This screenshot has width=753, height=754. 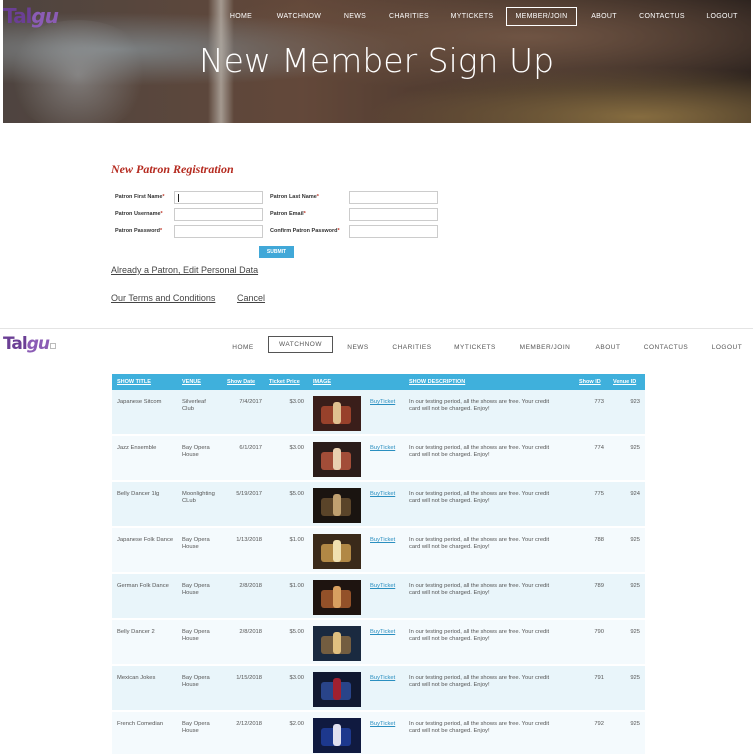 I want to click on col-show-title: SHOW TITLE, so click(x=134, y=382).